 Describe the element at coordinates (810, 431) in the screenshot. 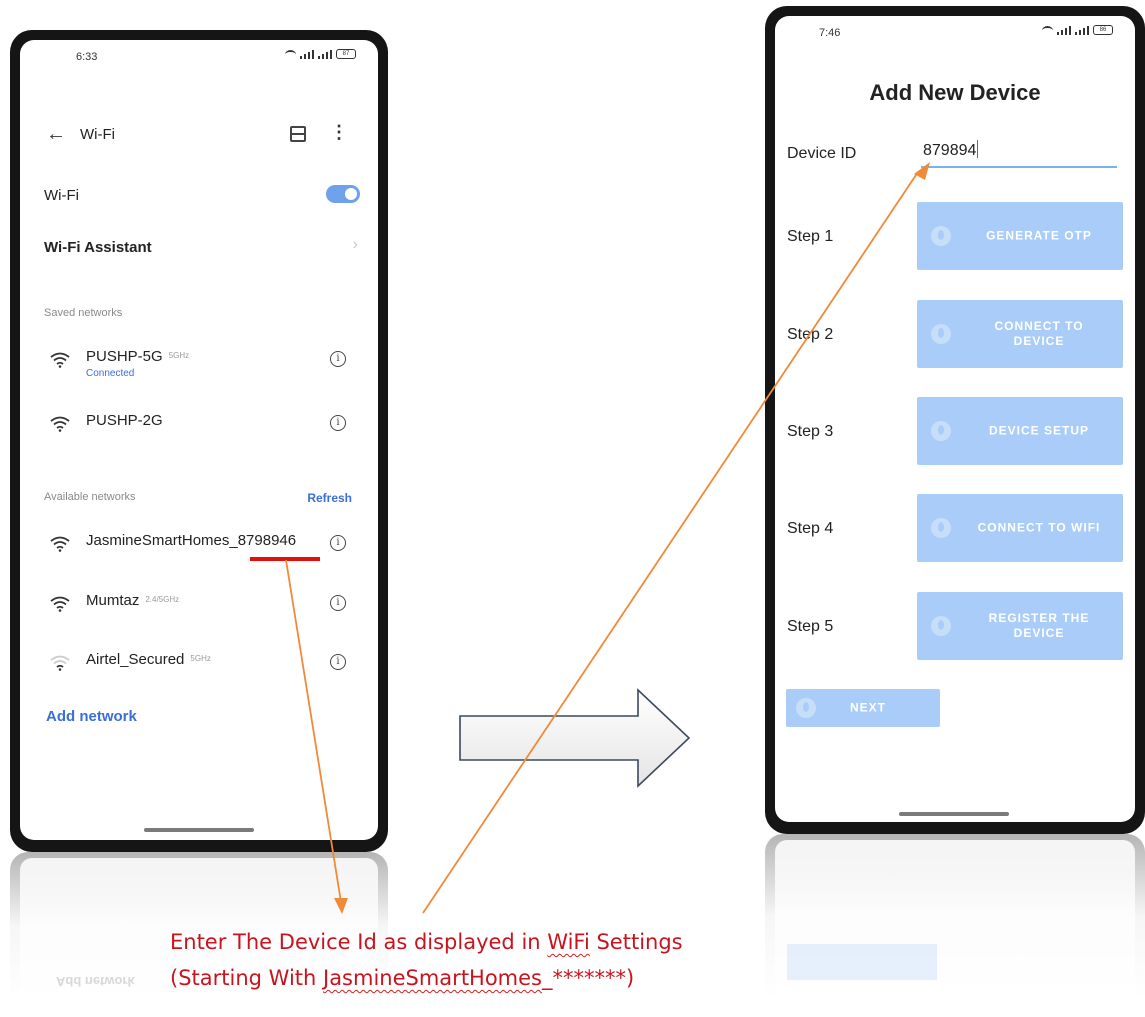

I see `step-3-label: Step 3` at that location.